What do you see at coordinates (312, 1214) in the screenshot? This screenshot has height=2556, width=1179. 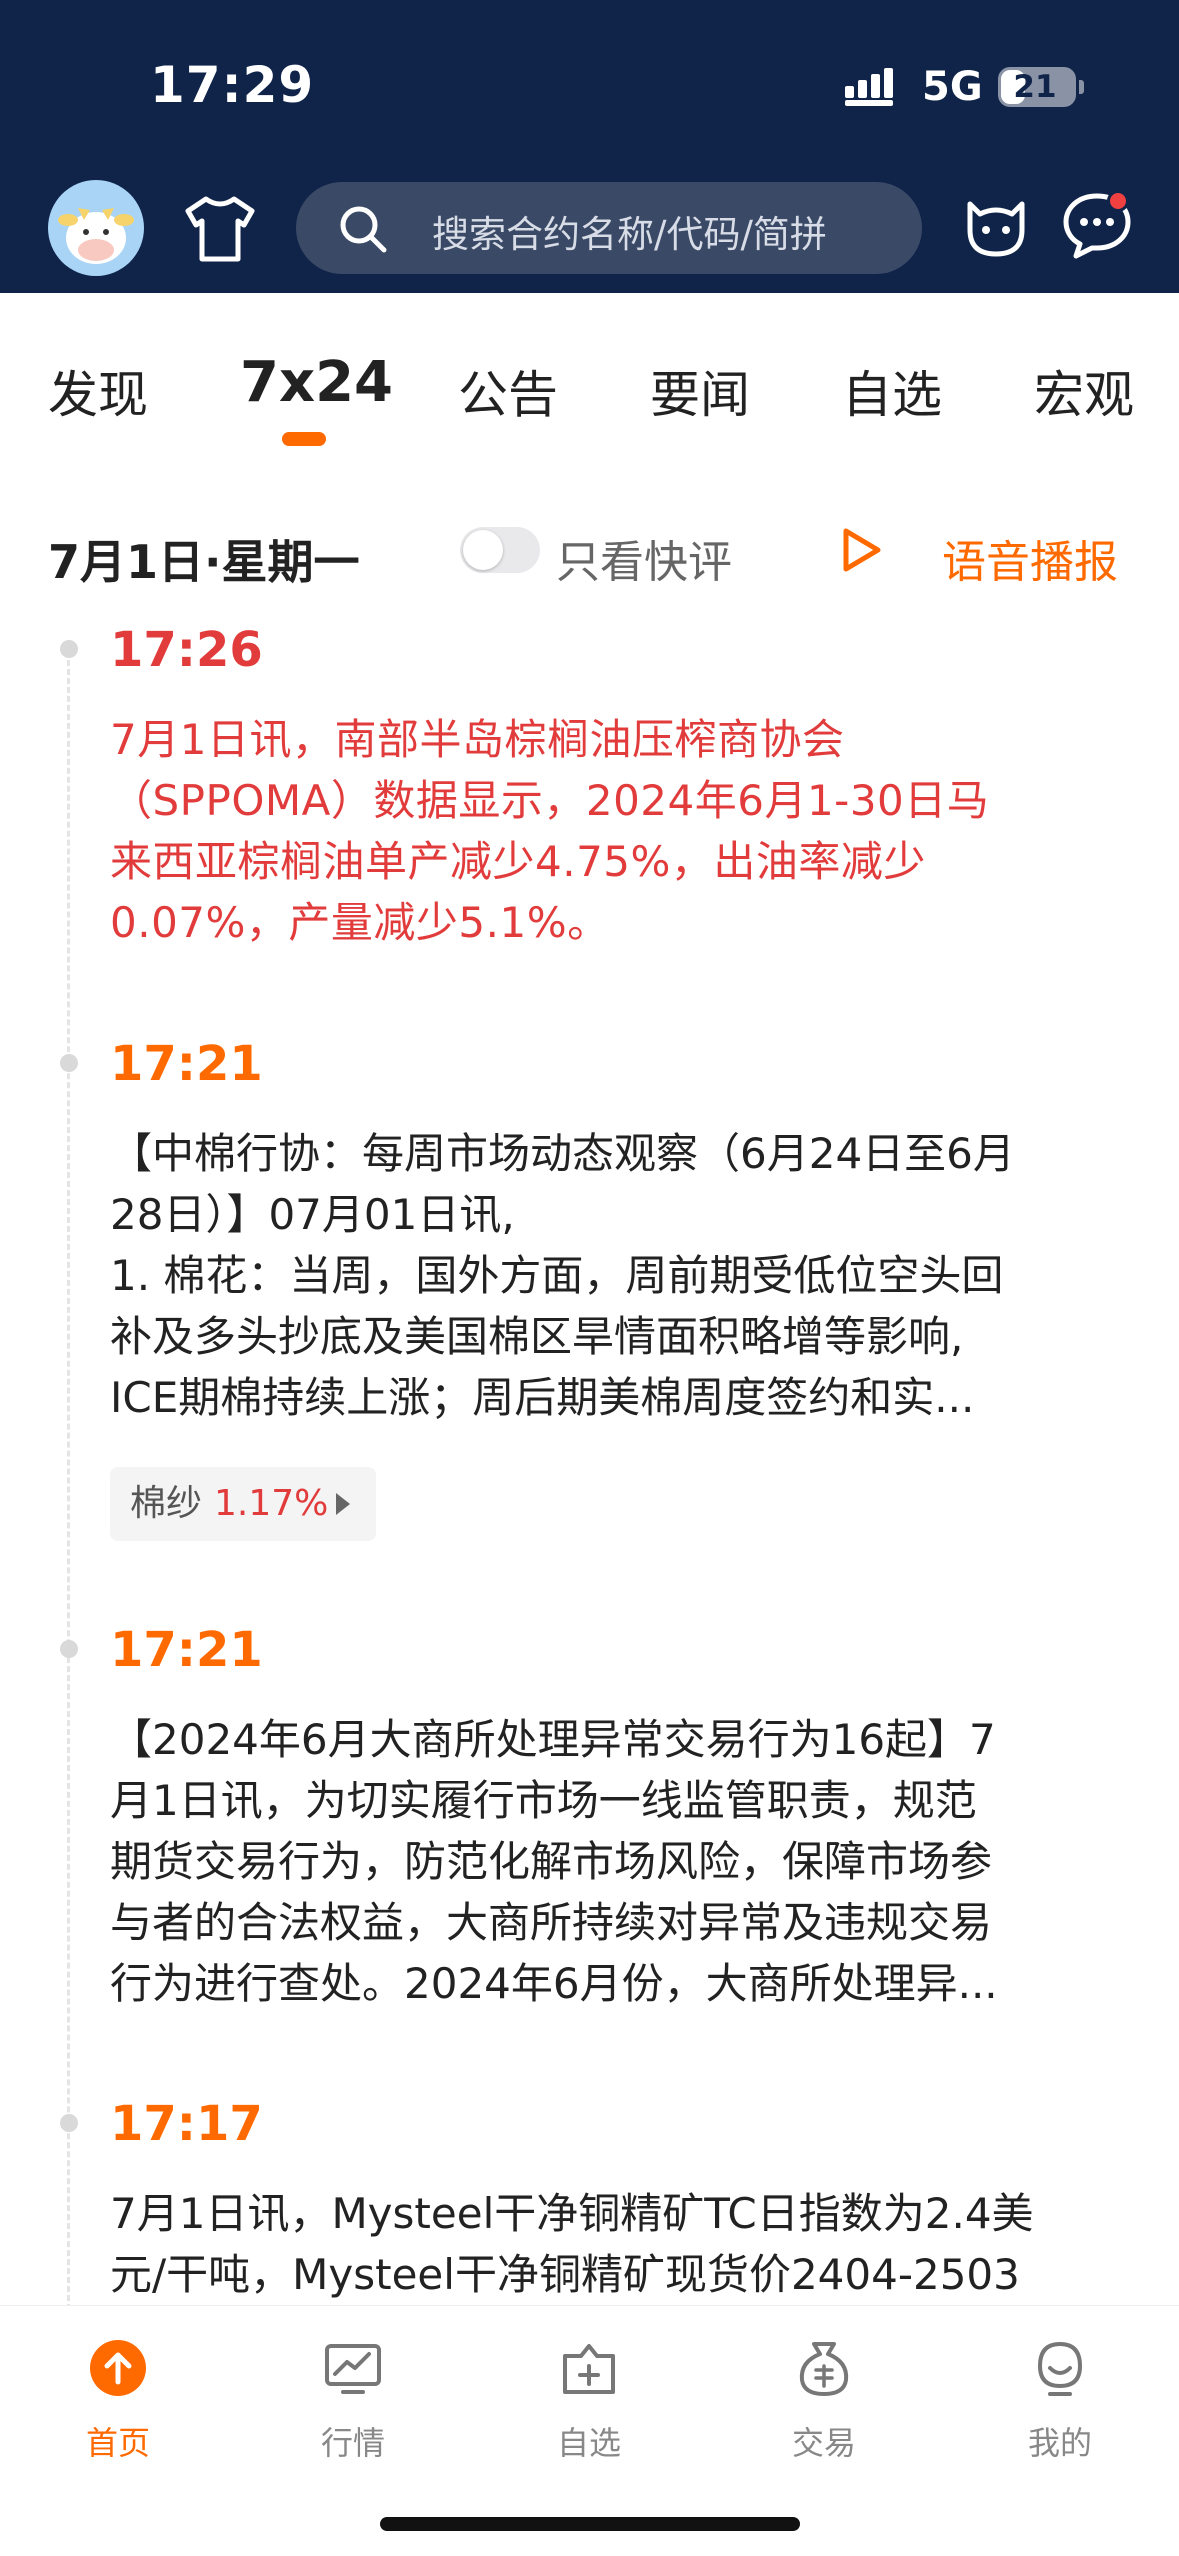 I see `news-line: 28日）】07月01日讯,` at bounding box center [312, 1214].